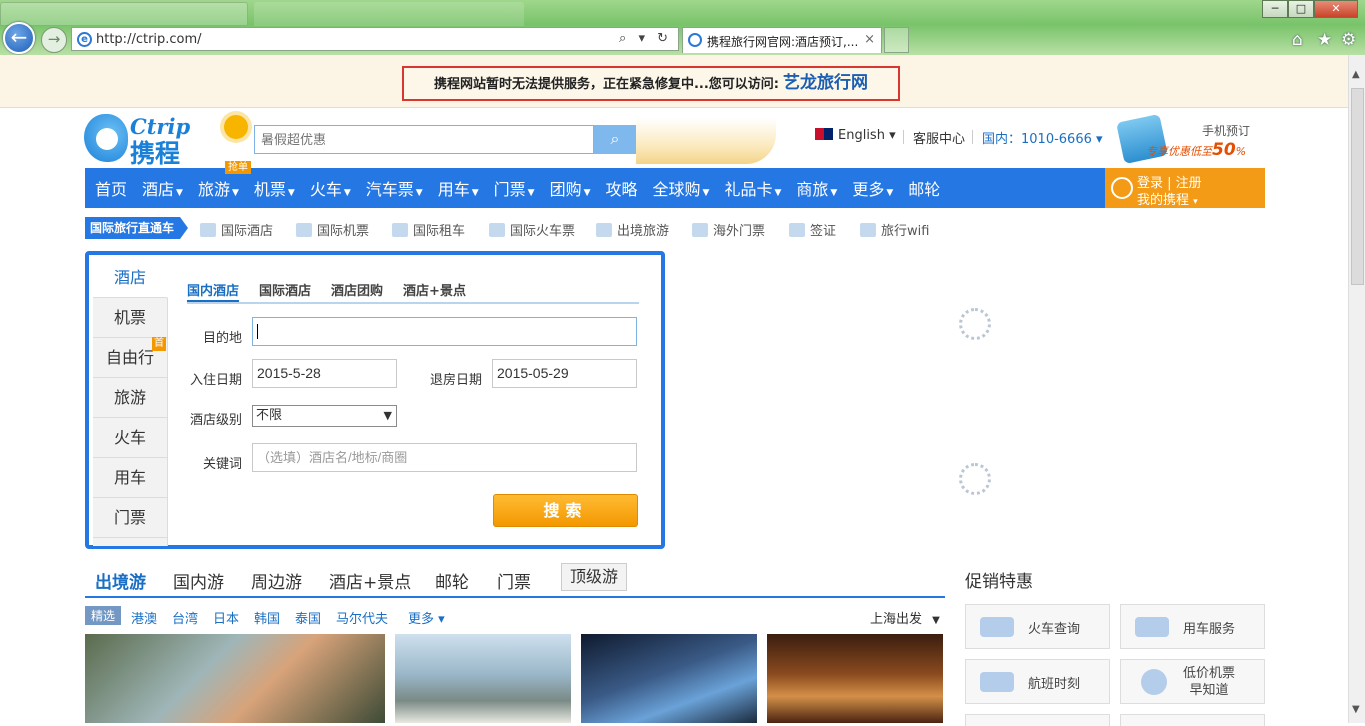 Image resolution: width=1365 pixels, height=726 pixels. I want to click on vacation-tab: 门票, so click(514, 580).